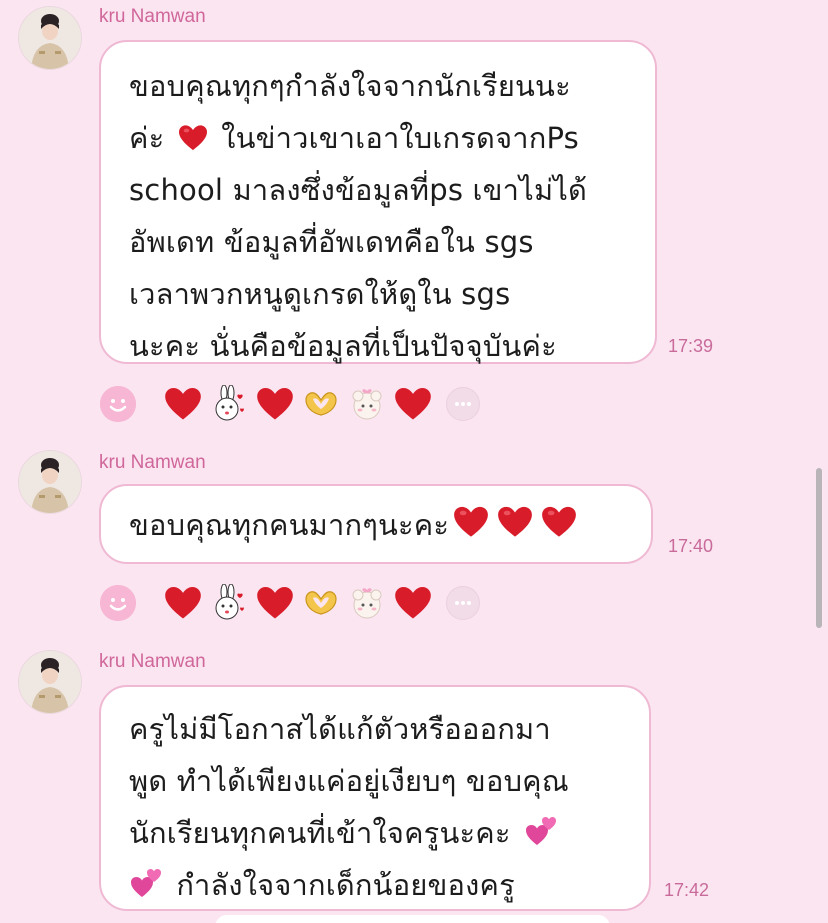  What do you see at coordinates (340, 729) in the screenshot?
I see `message-line: ครูไม่มีโอกาสได้แก้ตัวหรือออกมา` at bounding box center [340, 729].